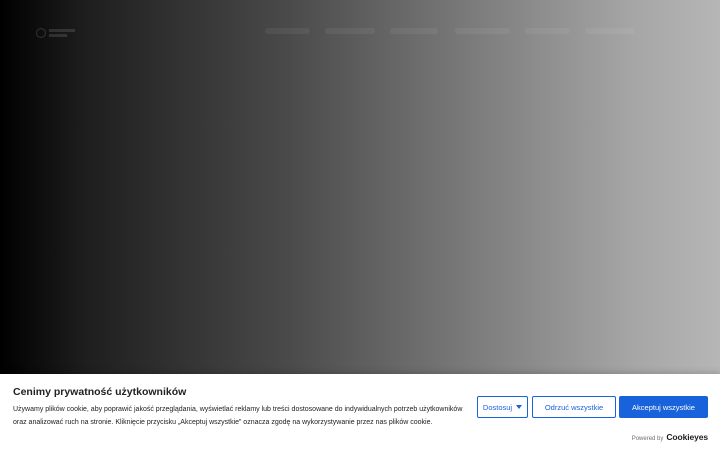 Image resolution: width=720 pixels, height=450 pixels. I want to click on logo-icon, so click(56, 33).